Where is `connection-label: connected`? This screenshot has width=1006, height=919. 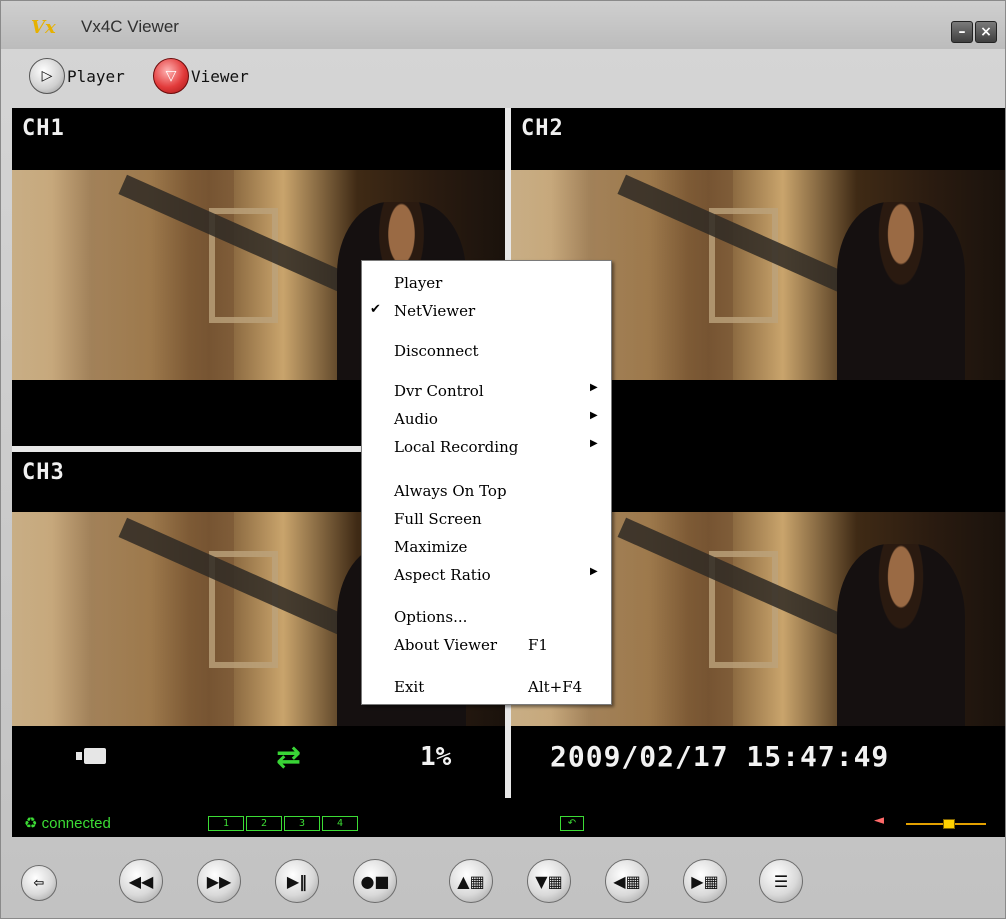
connection-label: connected is located at coordinates (76, 823).